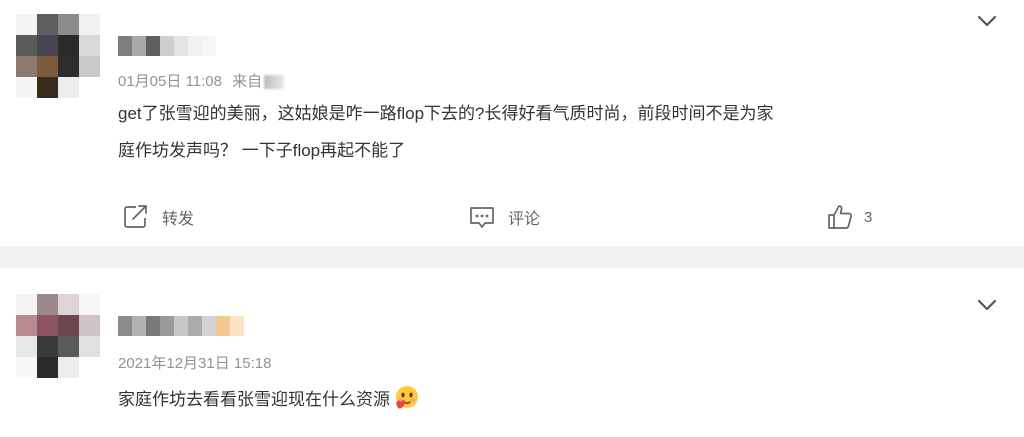  What do you see at coordinates (158, 217) in the screenshot?
I see `repost-button: 转发` at bounding box center [158, 217].